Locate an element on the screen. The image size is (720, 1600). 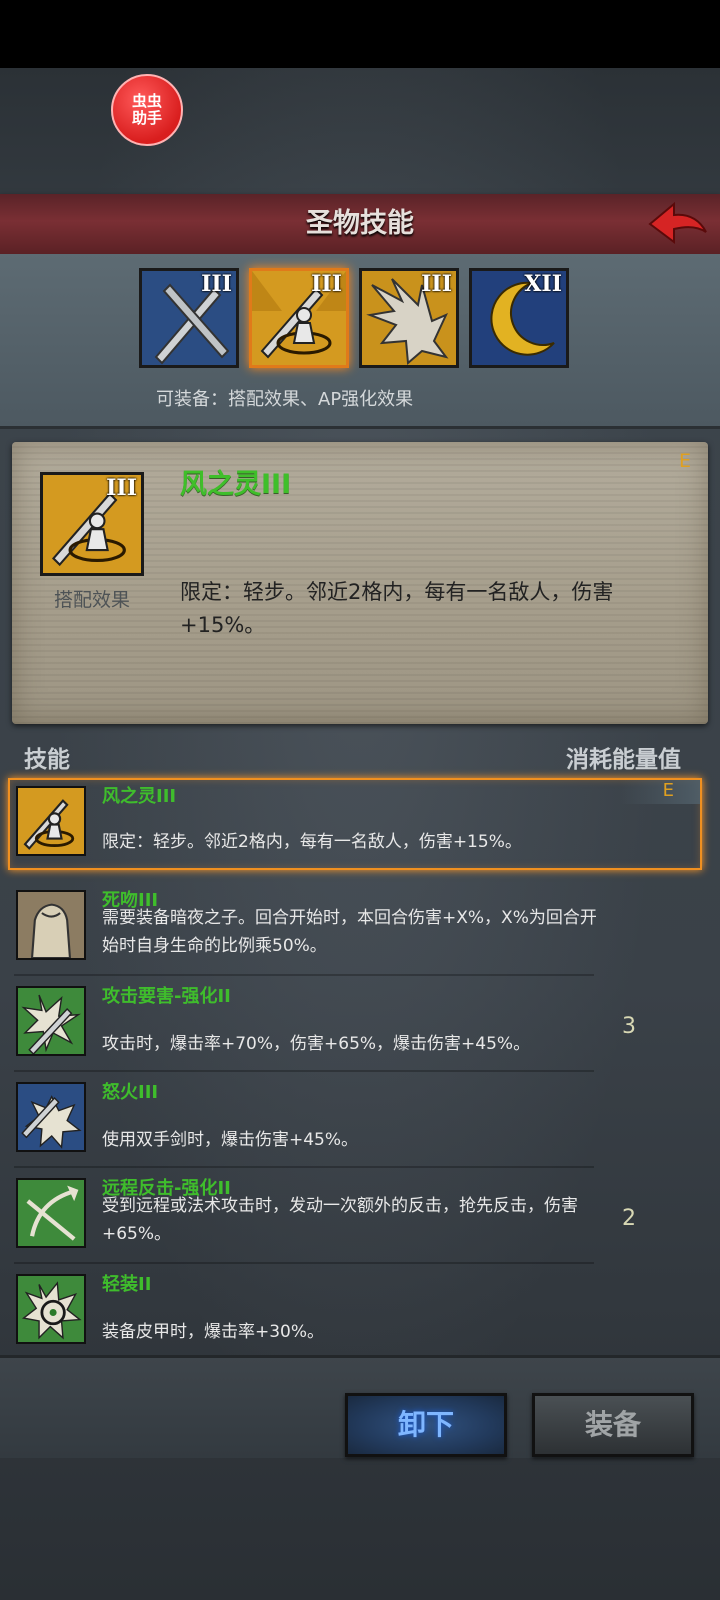
sword-spirit-icon is located at coordinates (51, 821).